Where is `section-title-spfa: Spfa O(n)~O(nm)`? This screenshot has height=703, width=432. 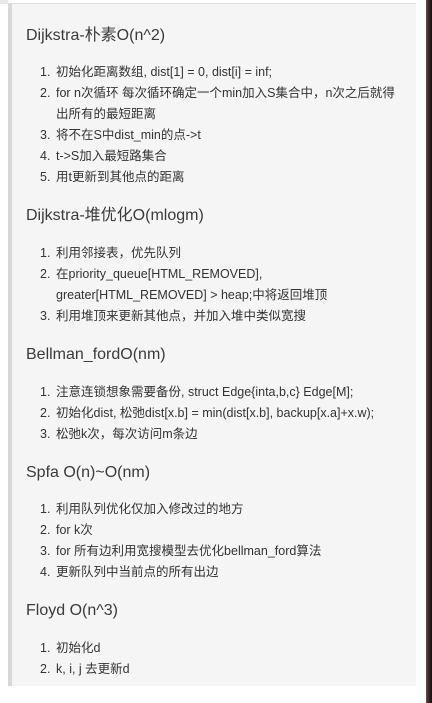
section-title-spfa: Spfa O(n)~O(nm) is located at coordinates (88, 472).